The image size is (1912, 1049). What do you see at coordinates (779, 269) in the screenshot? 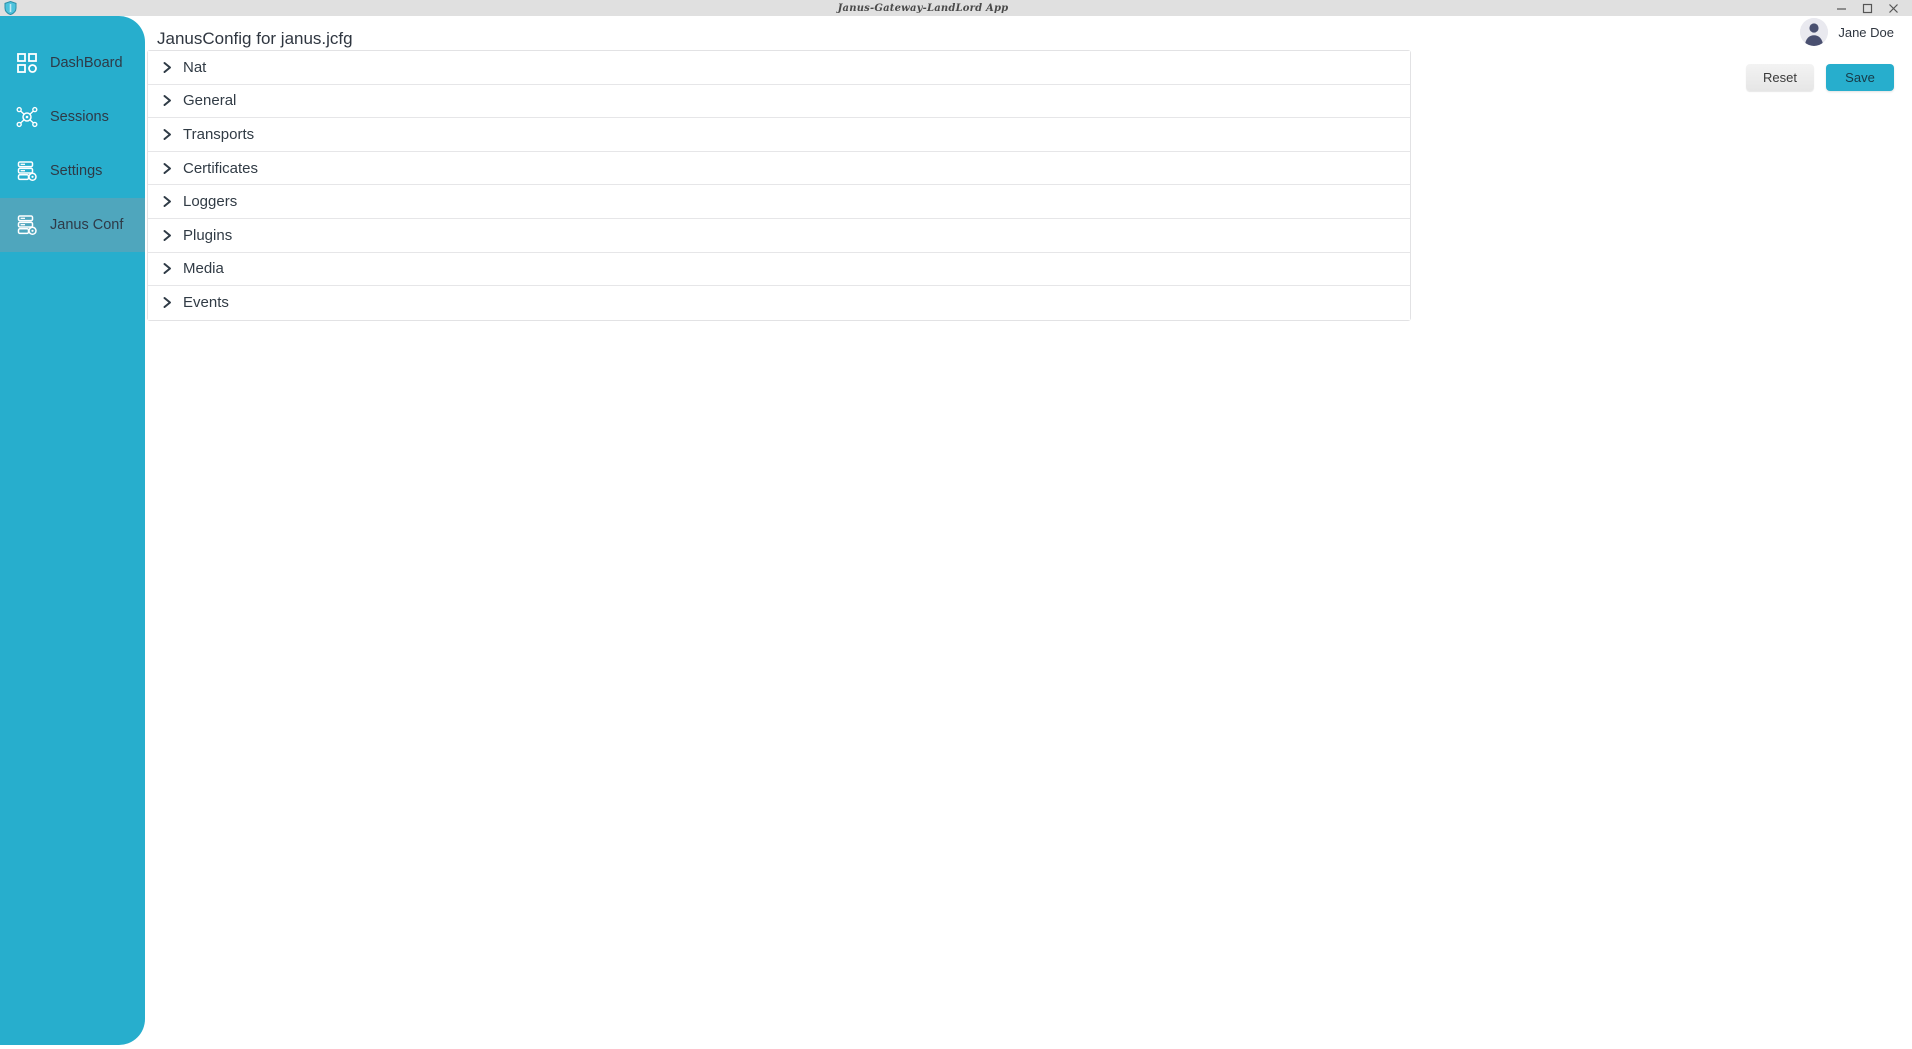
I see `accordion-section-media: Media` at bounding box center [779, 269].